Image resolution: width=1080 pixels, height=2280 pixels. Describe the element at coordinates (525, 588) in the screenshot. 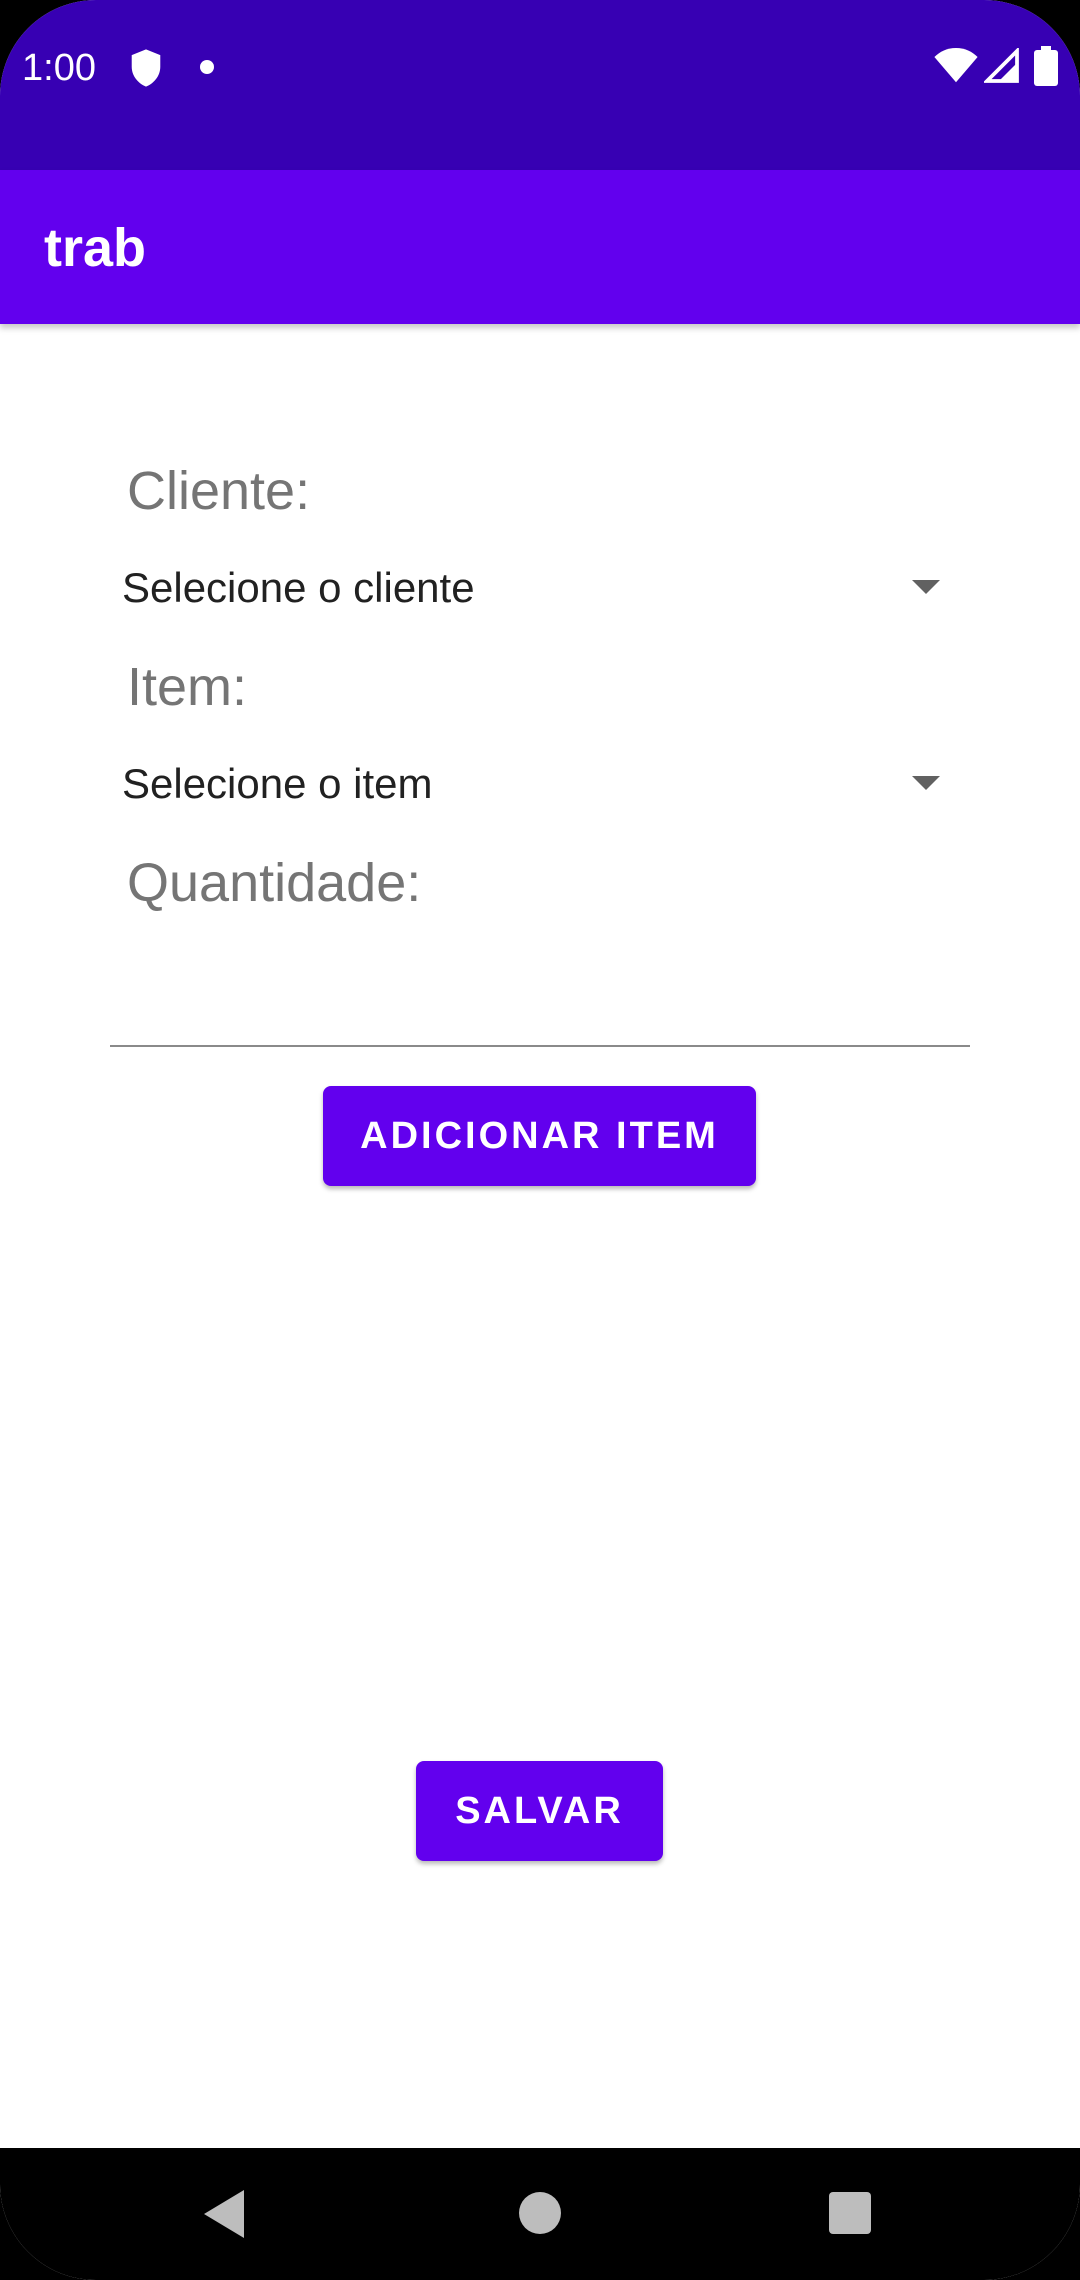

I see `cliente-spinner: Selecione o cliente` at that location.